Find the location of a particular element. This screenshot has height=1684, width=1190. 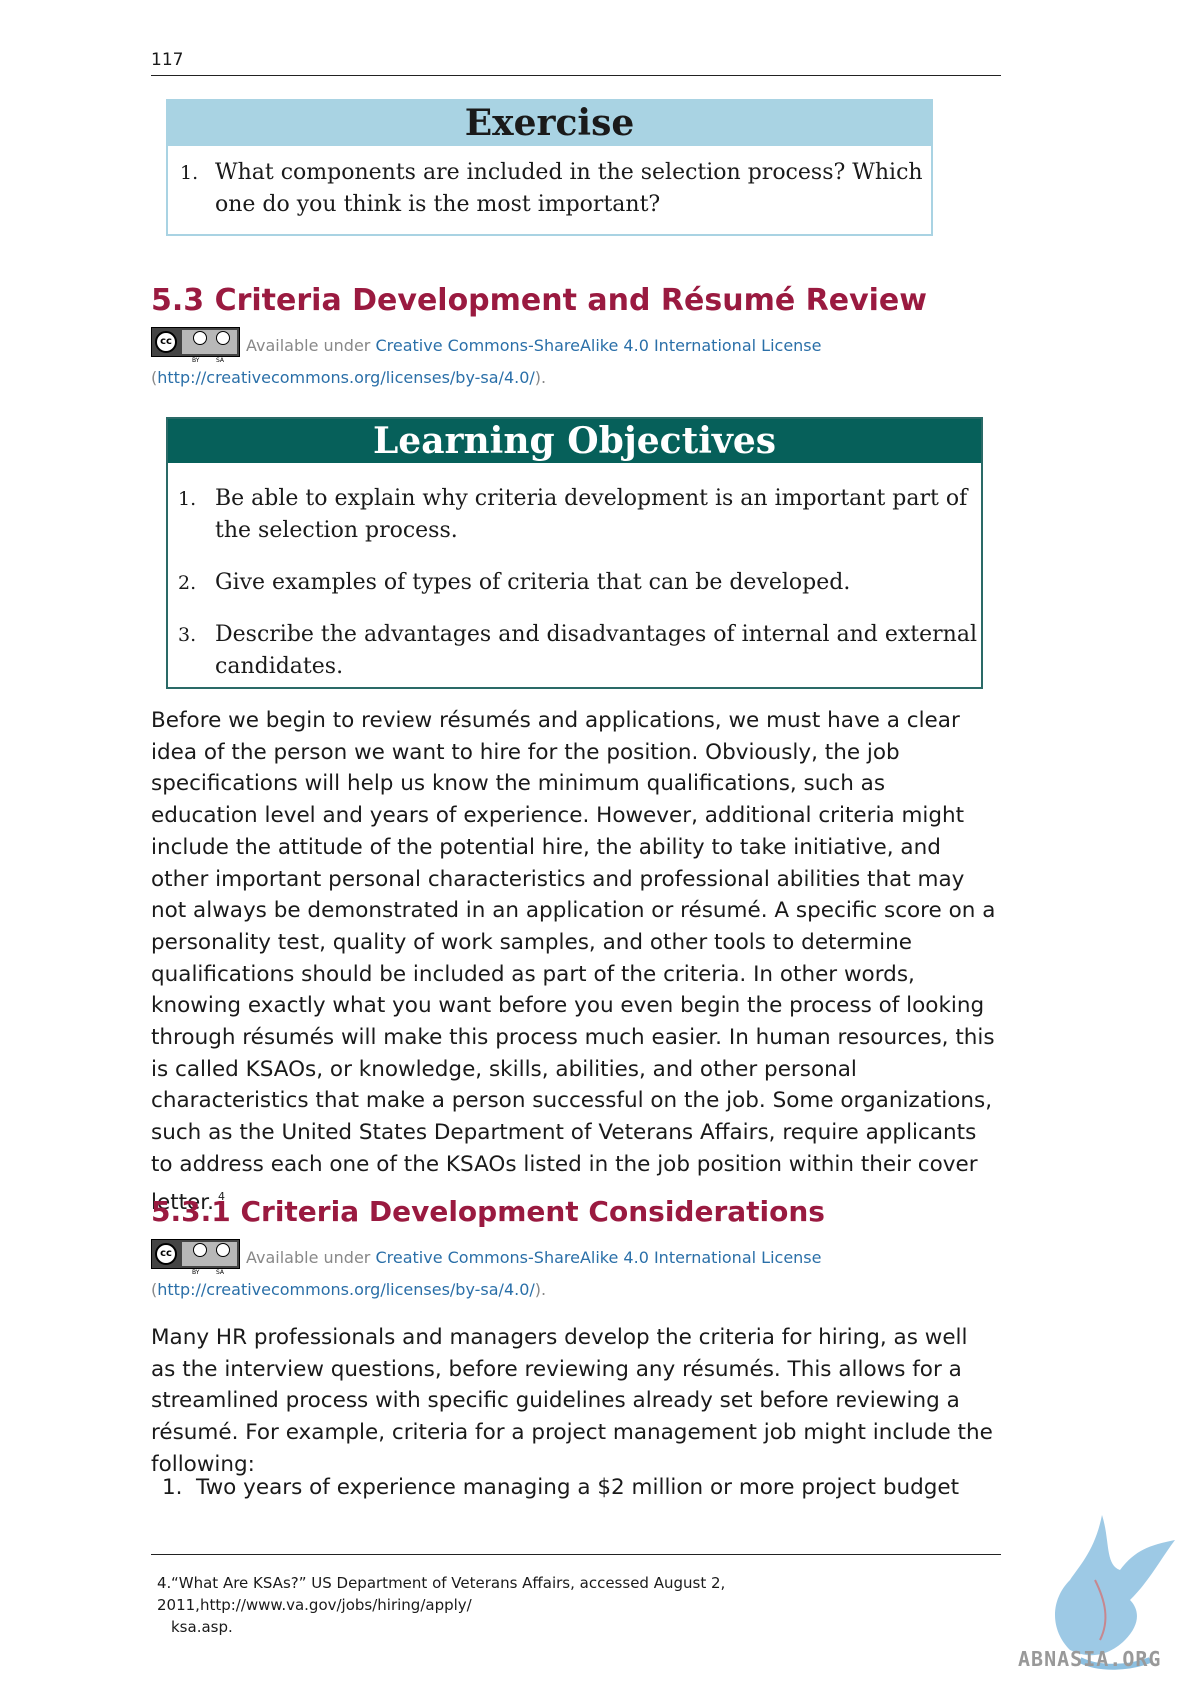

objective-number: 1. is located at coordinates (187, 499).